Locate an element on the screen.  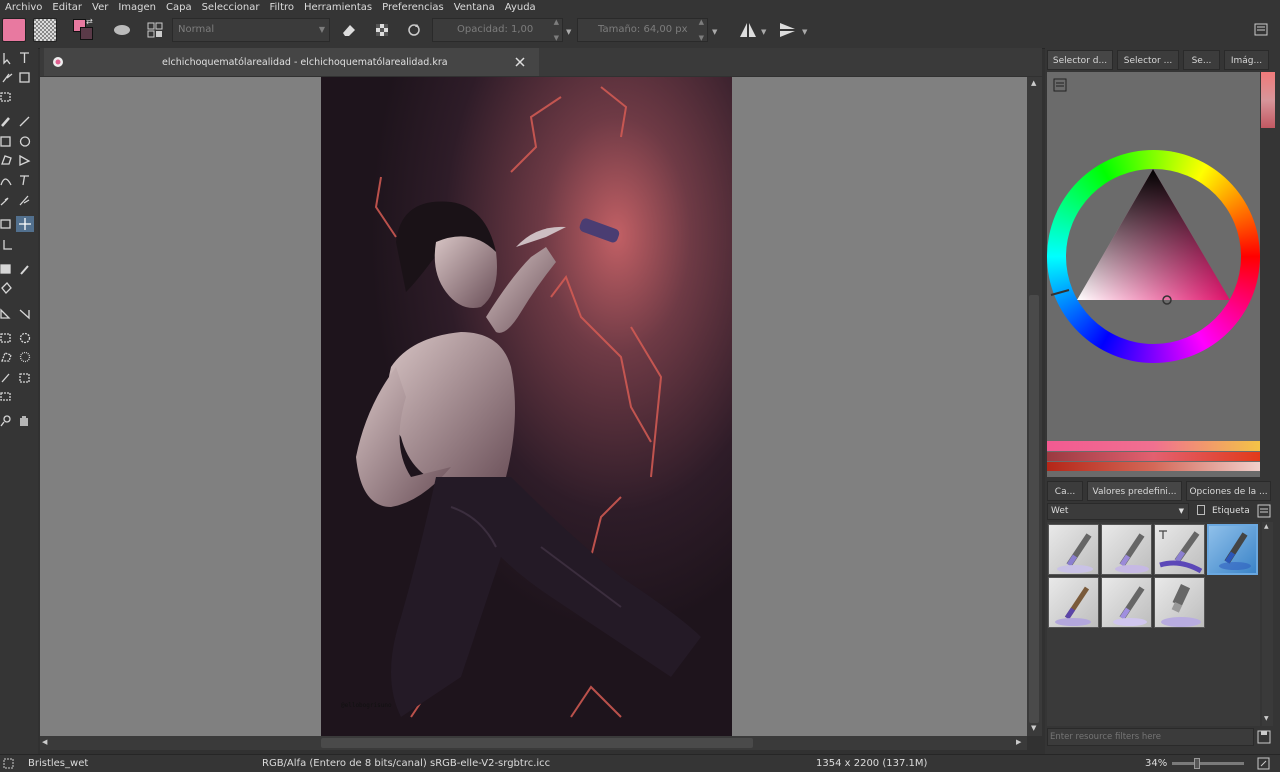
opacity-slider: Opacidad: 1,00 ▲ ▼ is located at coordinates (497, 30).